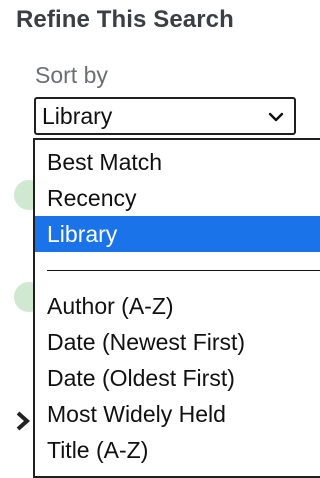 The width and height of the screenshot is (320, 478). I want to click on option-separator, so click(177, 270).